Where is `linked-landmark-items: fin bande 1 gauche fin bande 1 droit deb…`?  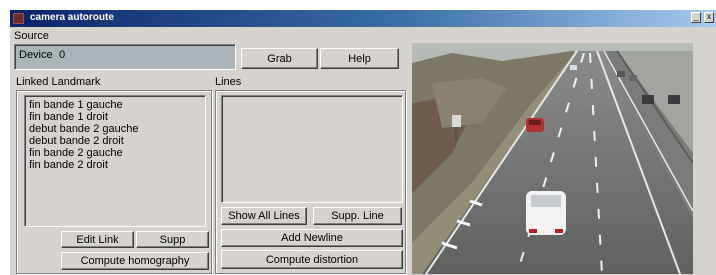
linked-landmark-items: fin bande 1 gauche fin bande 1 droit deb… is located at coordinates (115, 133).